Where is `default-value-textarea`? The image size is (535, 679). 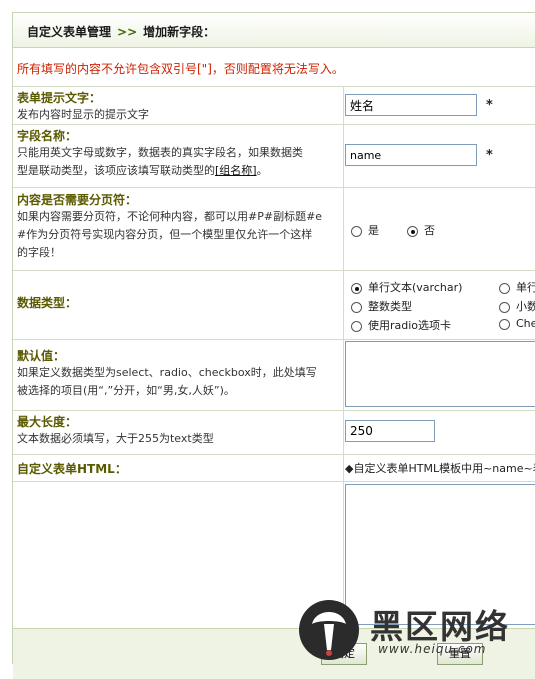 default-value-textarea is located at coordinates (440, 374).